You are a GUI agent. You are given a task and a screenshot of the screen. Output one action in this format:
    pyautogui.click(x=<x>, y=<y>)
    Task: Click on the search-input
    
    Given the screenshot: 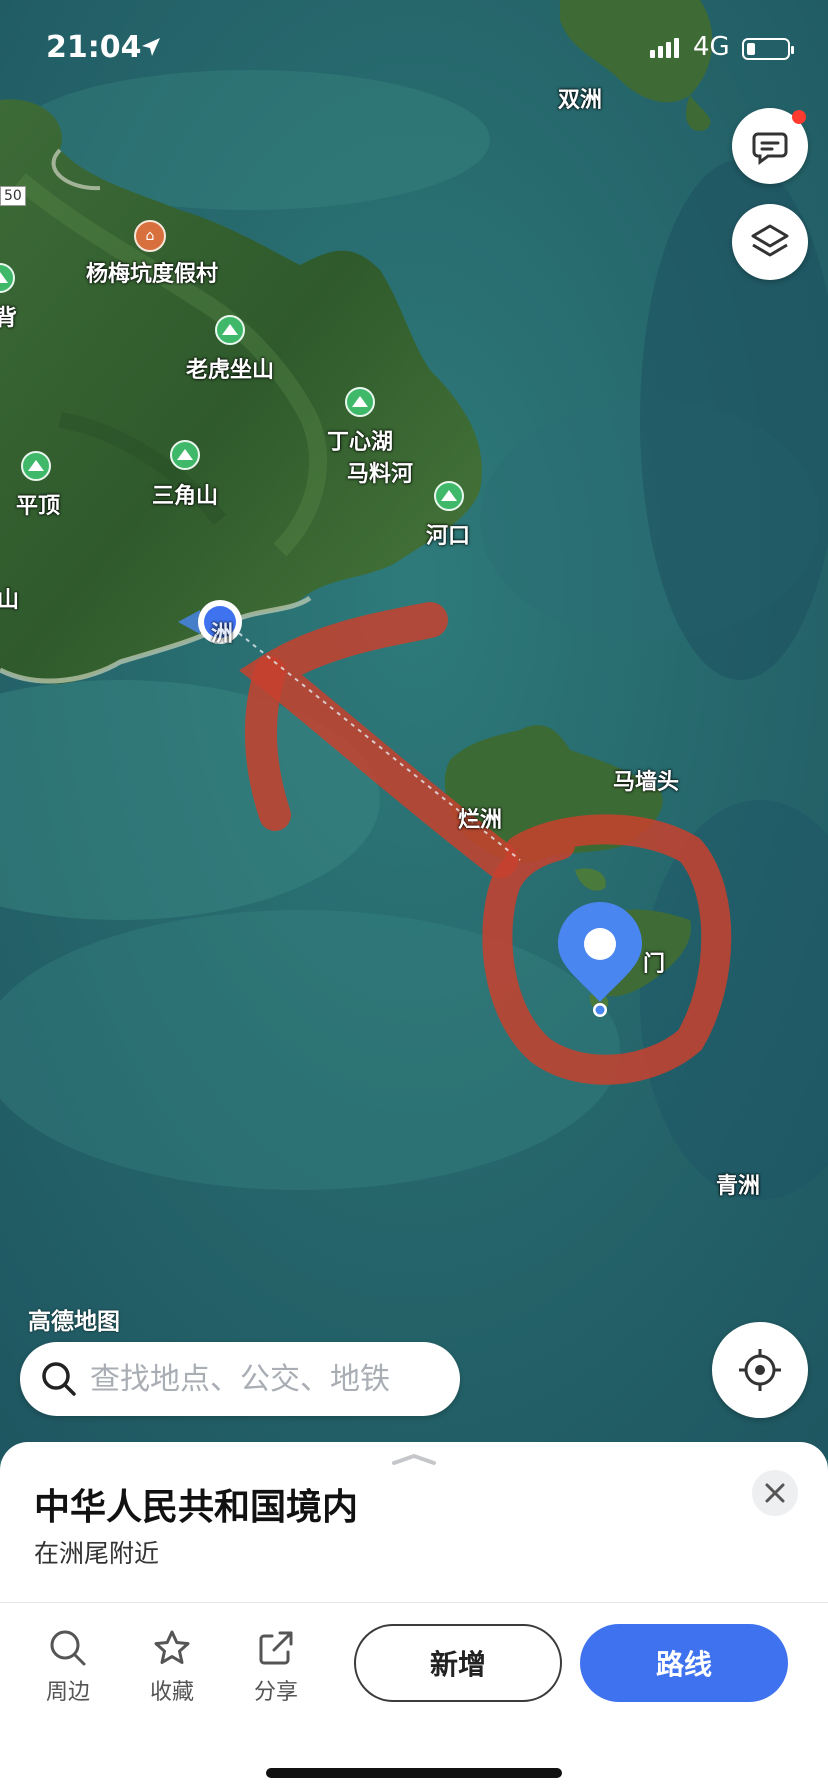 What is the action you would take?
    pyautogui.click(x=270, y=1379)
    